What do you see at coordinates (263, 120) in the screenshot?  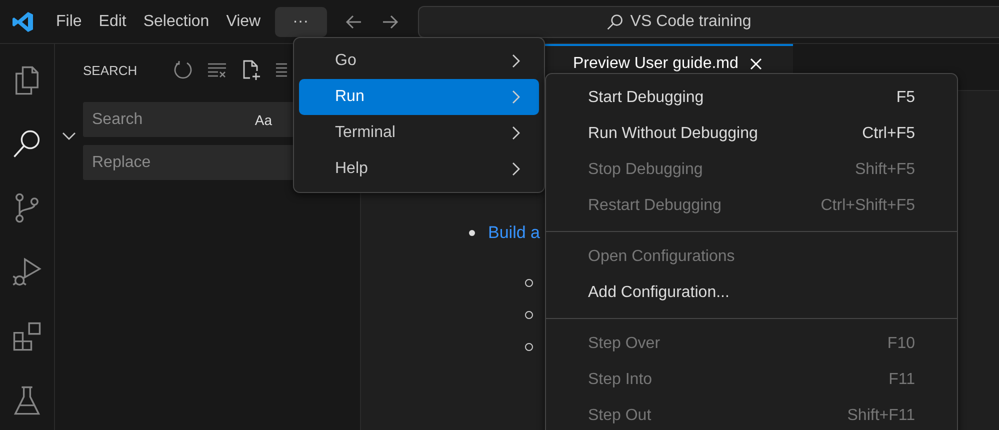 I see `match-case-toggle: Aa` at bounding box center [263, 120].